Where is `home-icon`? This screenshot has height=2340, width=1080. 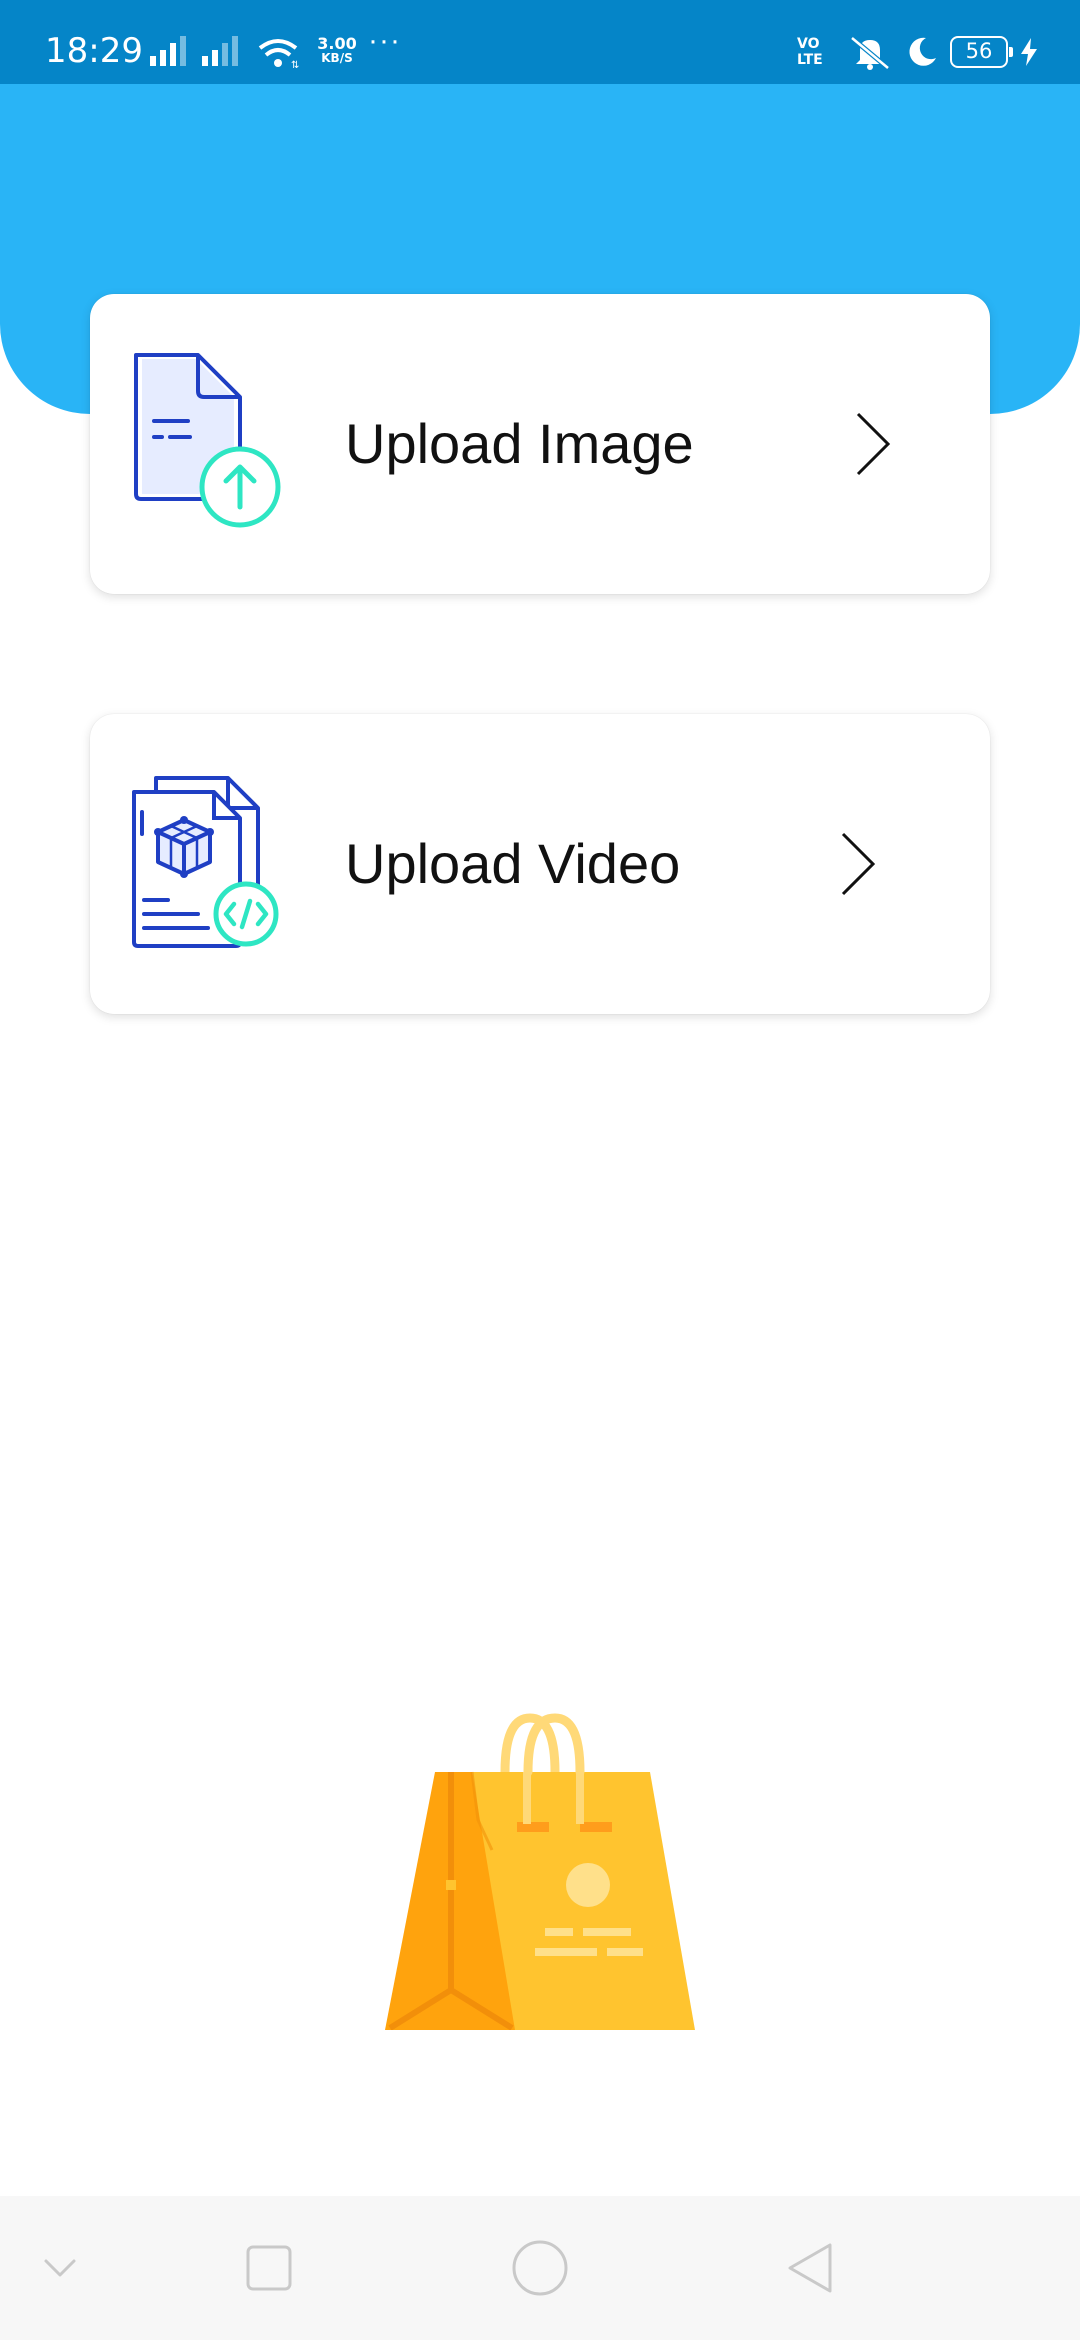 home-icon is located at coordinates (540, 2268).